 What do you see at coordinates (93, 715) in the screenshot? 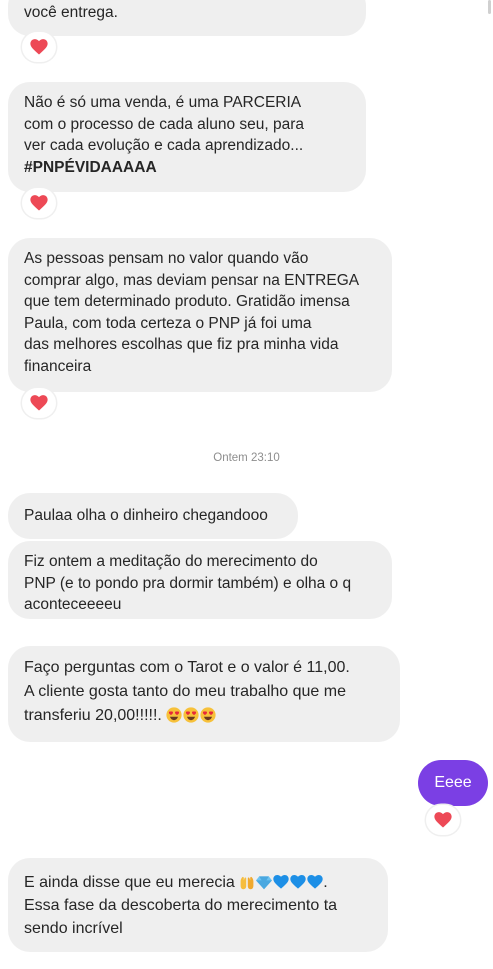
I see `message-text: transferiu 20,00!!!!!.` at bounding box center [93, 715].